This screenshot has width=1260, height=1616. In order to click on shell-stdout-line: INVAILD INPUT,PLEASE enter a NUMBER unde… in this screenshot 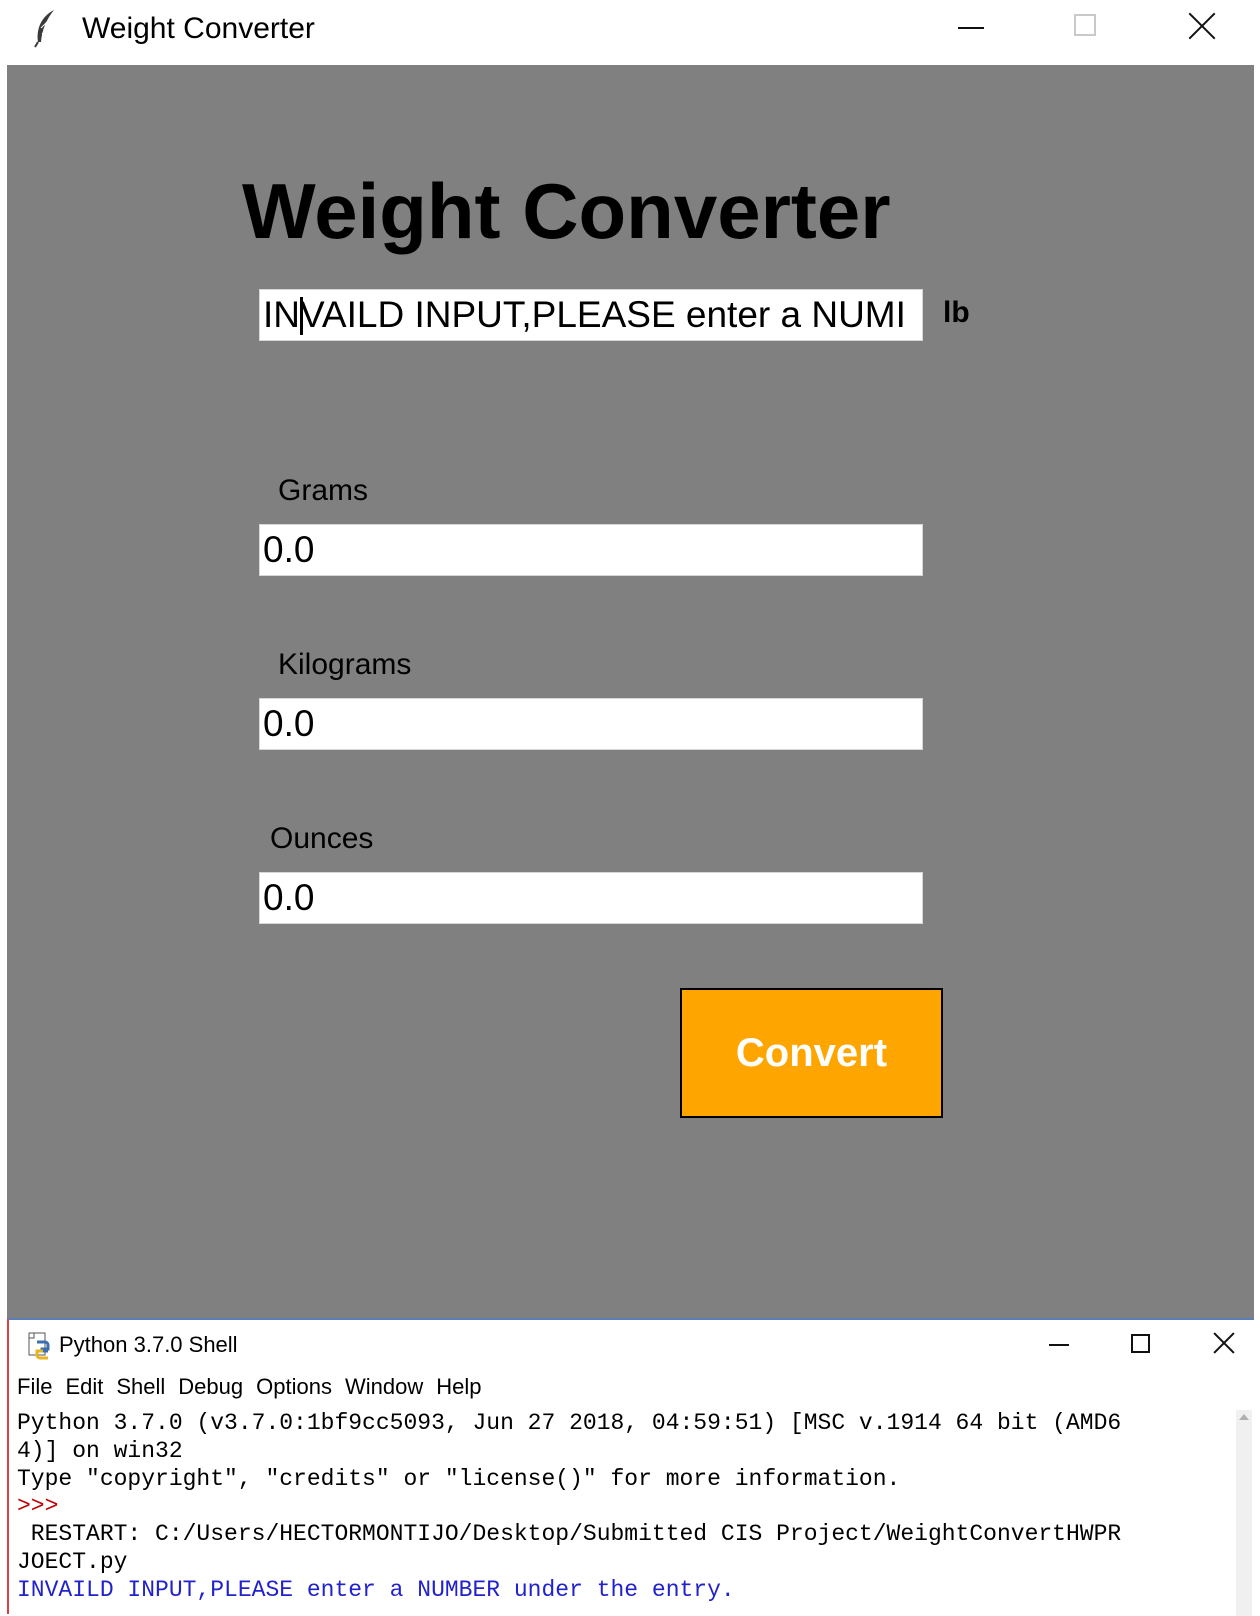, I will do `click(376, 1589)`.